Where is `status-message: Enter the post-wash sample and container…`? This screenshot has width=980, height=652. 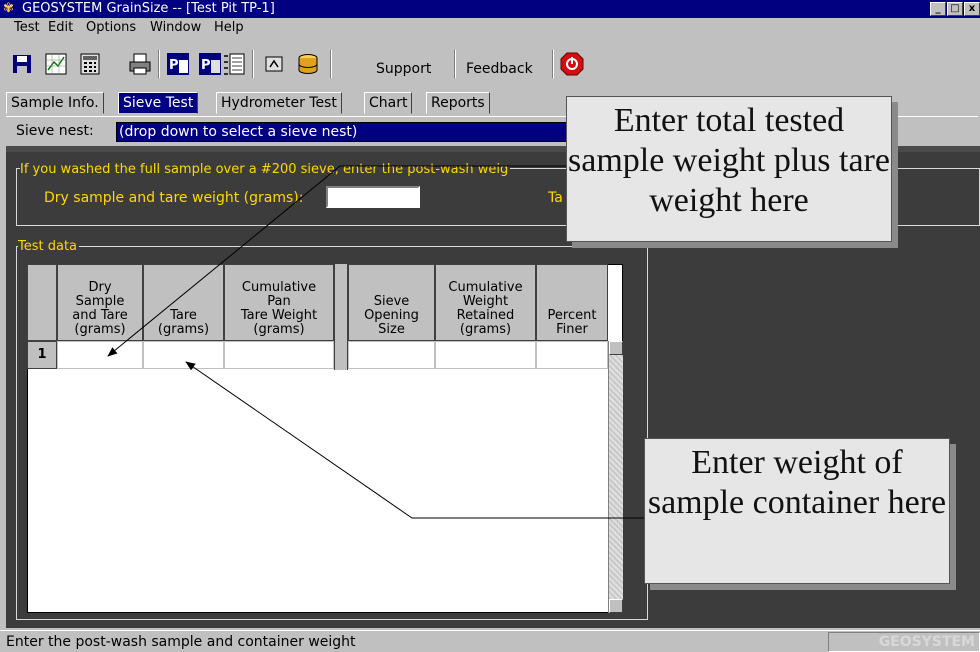 status-message: Enter the post-wash sample and container… is located at coordinates (181, 642).